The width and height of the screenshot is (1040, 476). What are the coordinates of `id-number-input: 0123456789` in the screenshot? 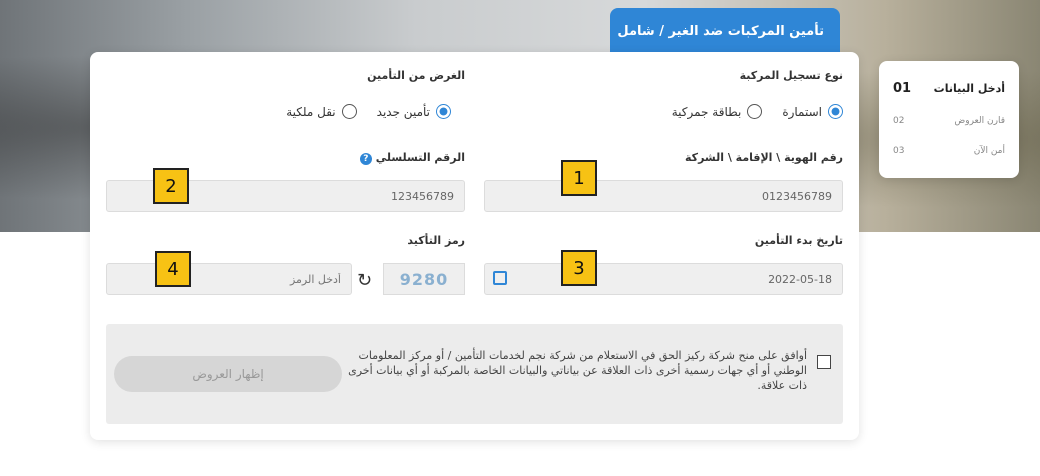 It's located at (663, 196).